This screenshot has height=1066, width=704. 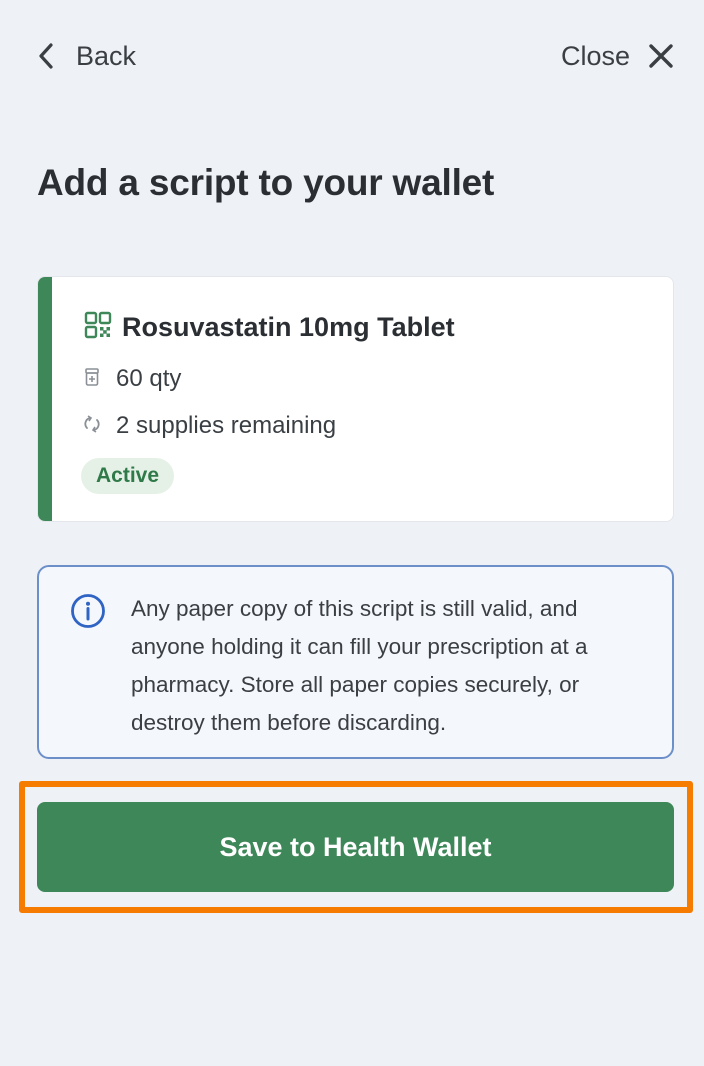 What do you see at coordinates (128, 476) in the screenshot?
I see `status-badge: Active` at bounding box center [128, 476].